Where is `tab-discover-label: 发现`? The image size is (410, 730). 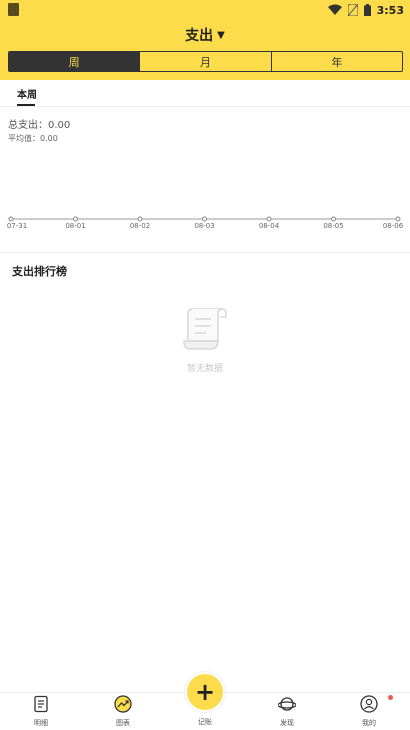 tab-discover-label: 发现 is located at coordinates (287, 723).